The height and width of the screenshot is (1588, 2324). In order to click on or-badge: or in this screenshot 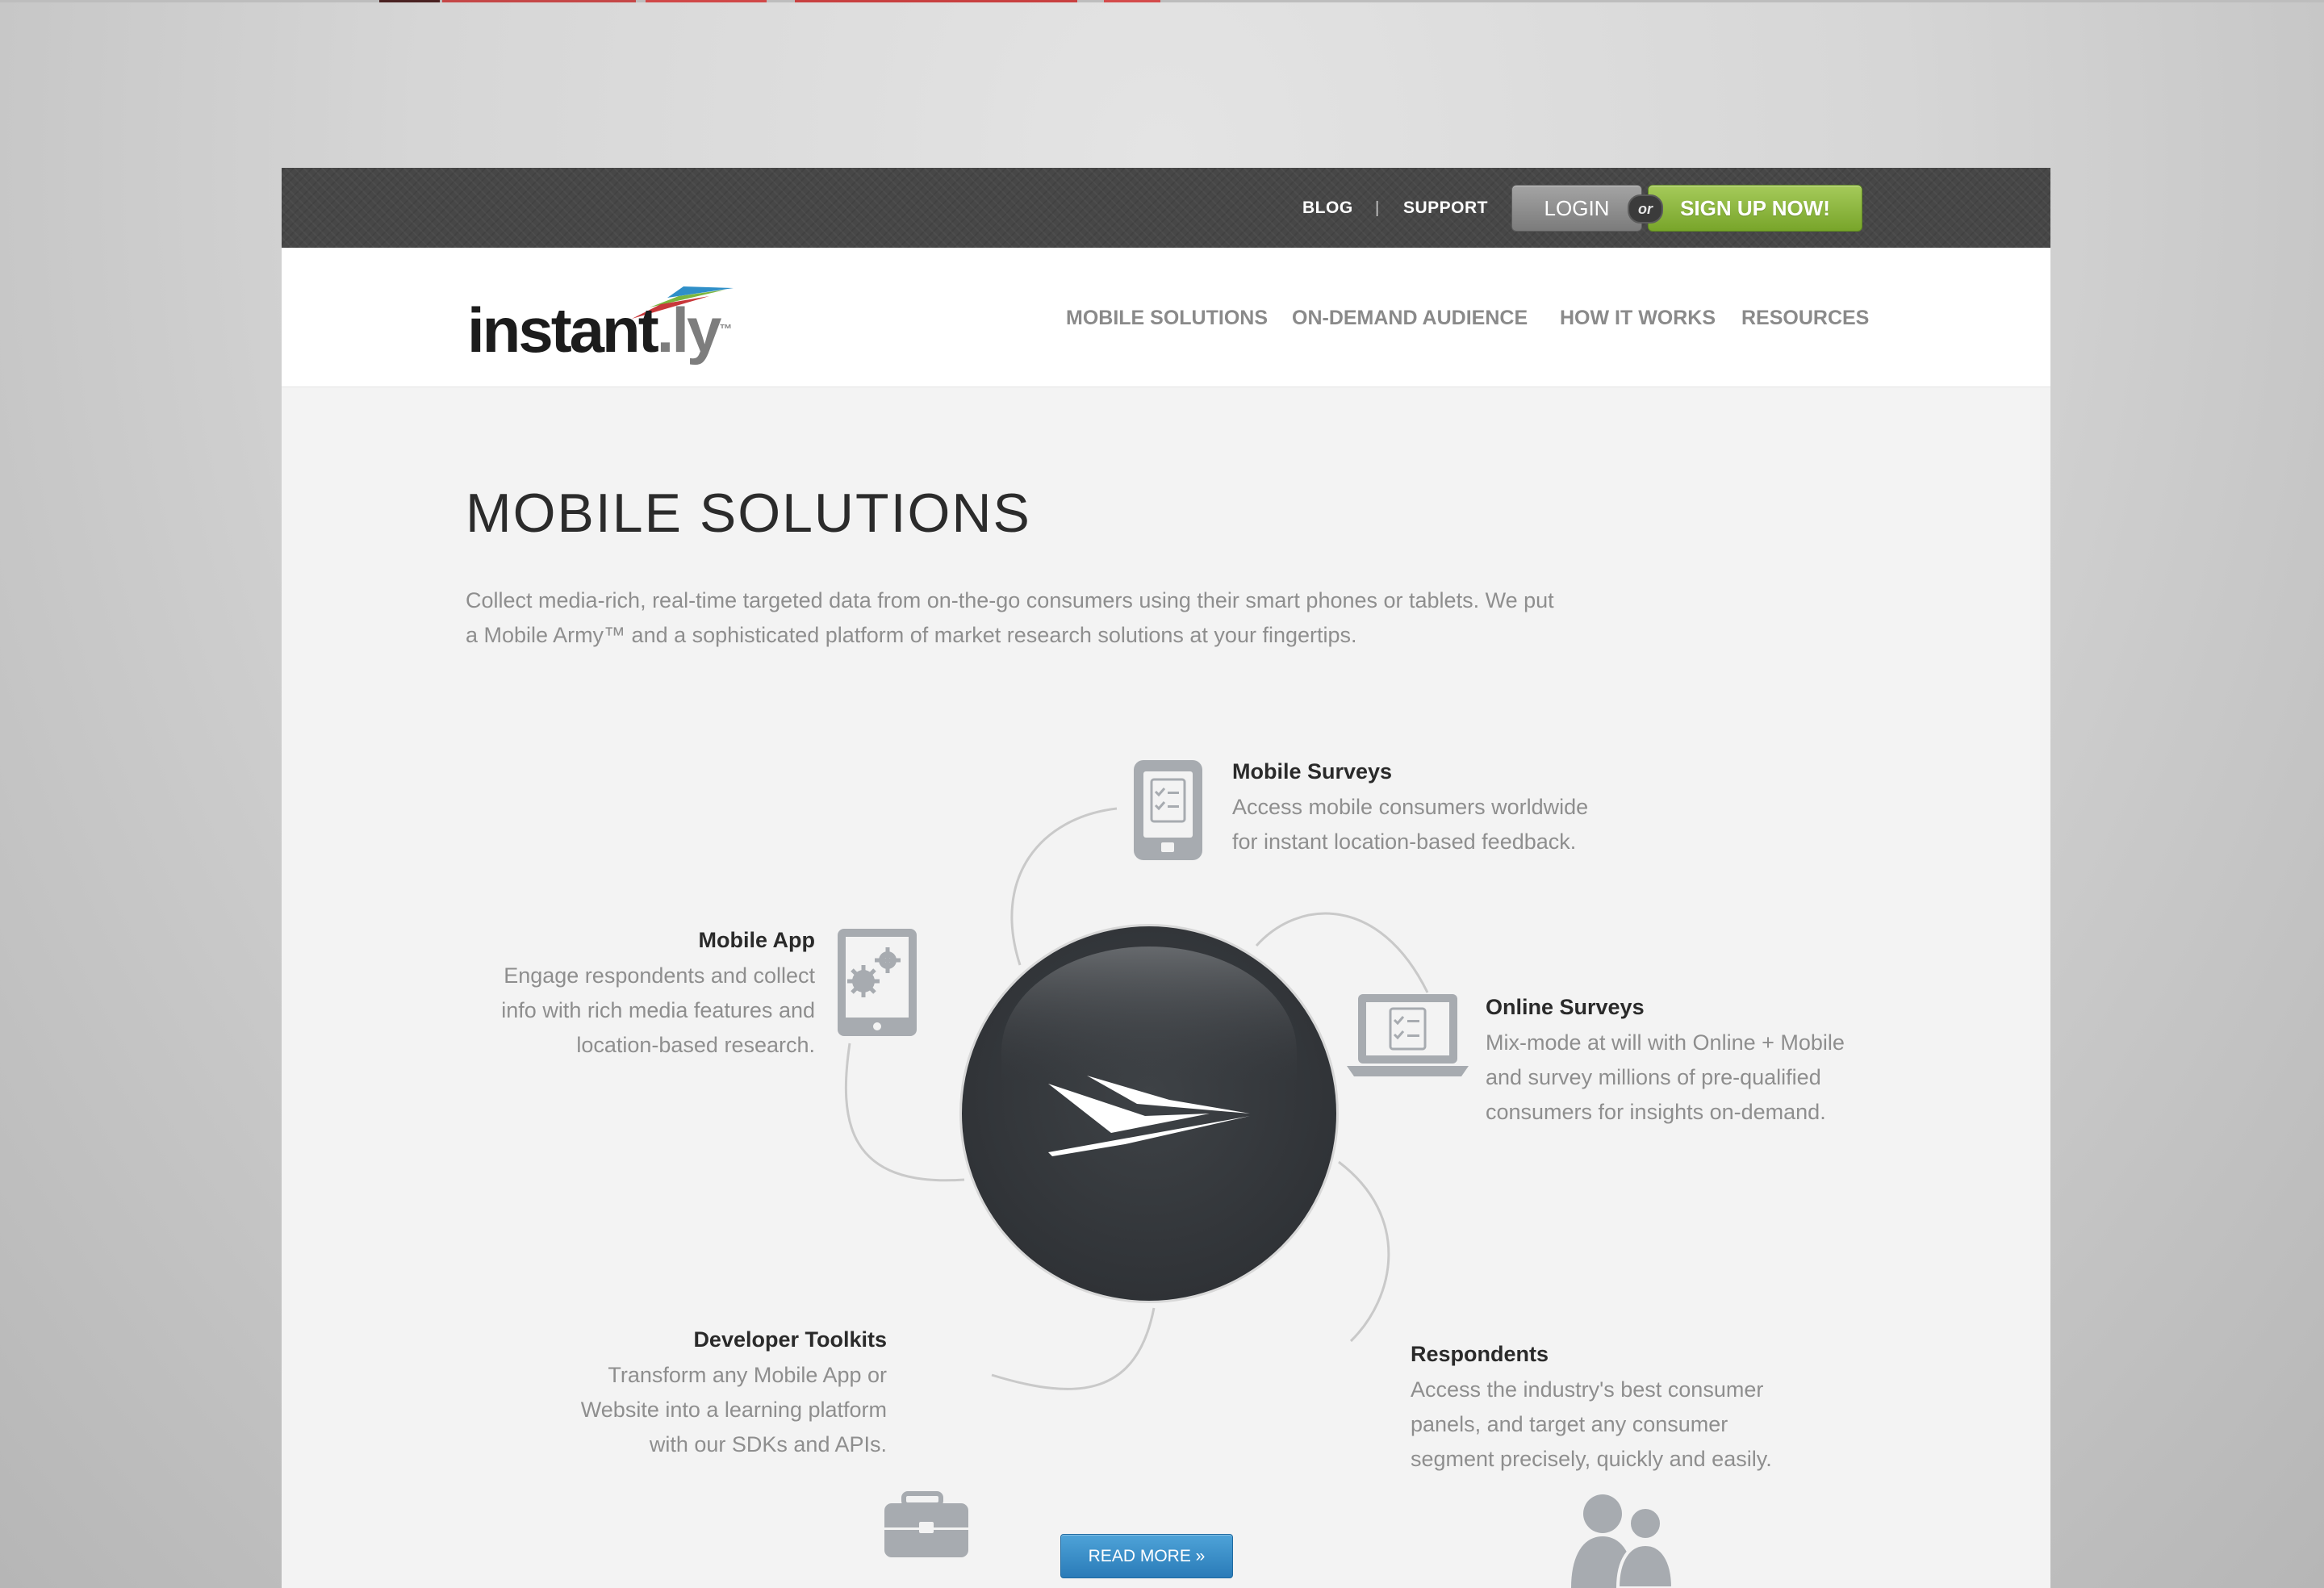, I will do `click(1646, 209)`.